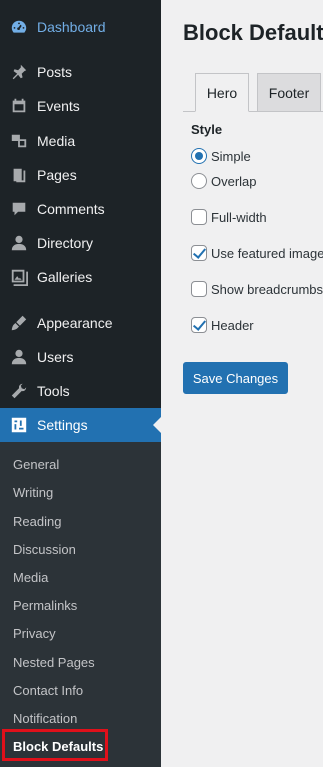 The height and width of the screenshot is (767, 323). What do you see at coordinates (19, 323) in the screenshot?
I see `brush-icon` at bounding box center [19, 323].